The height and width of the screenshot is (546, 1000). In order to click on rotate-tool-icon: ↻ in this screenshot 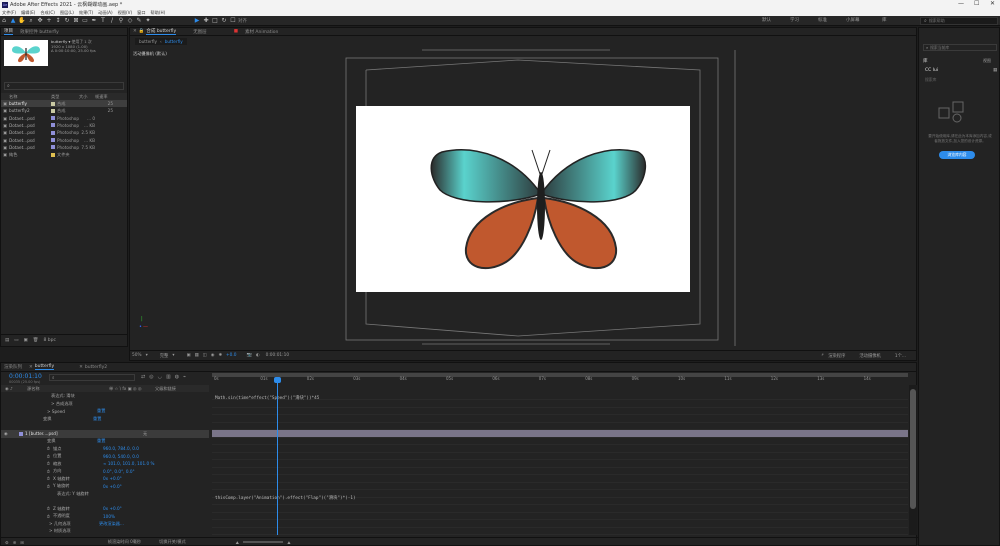, I will do `click(67, 21)`.